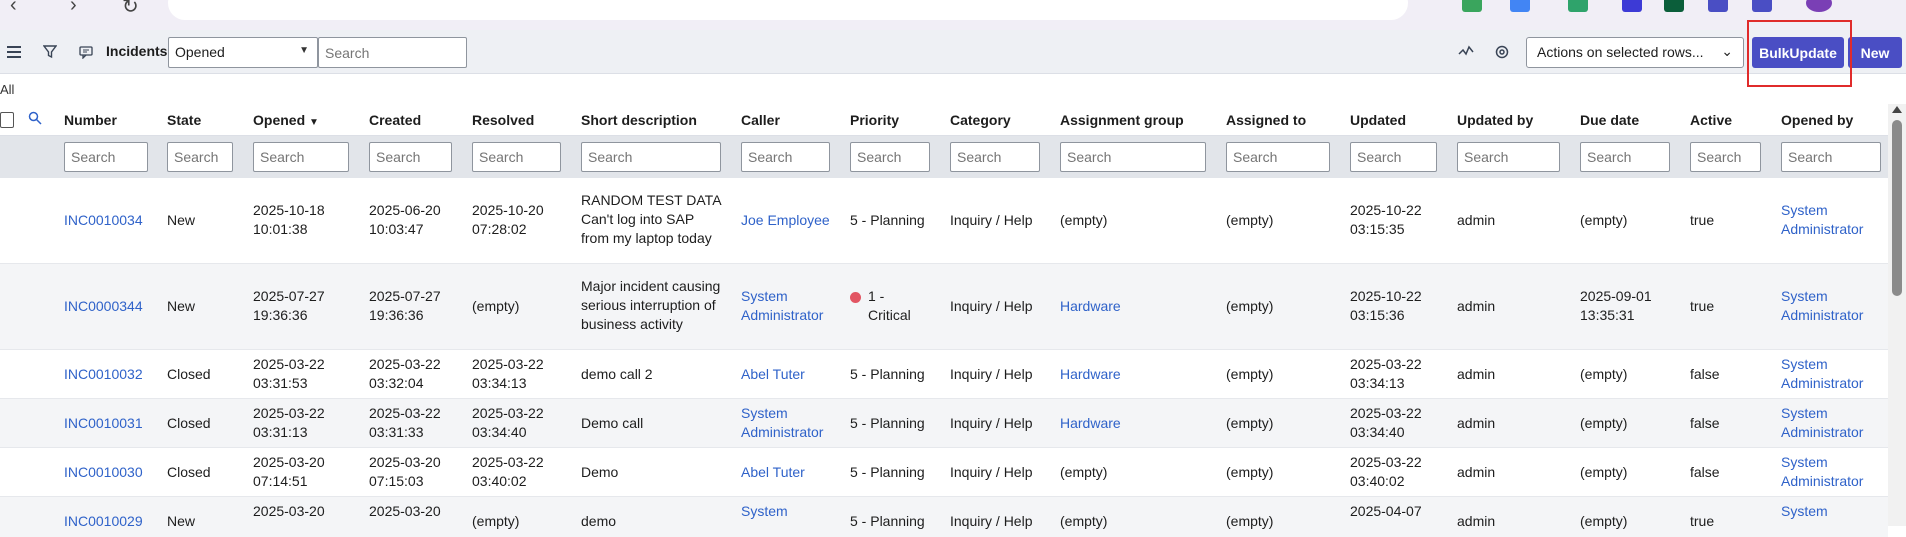  Describe the element at coordinates (103, 521) in the screenshot. I see `incident-number-link: INC0010029` at that location.